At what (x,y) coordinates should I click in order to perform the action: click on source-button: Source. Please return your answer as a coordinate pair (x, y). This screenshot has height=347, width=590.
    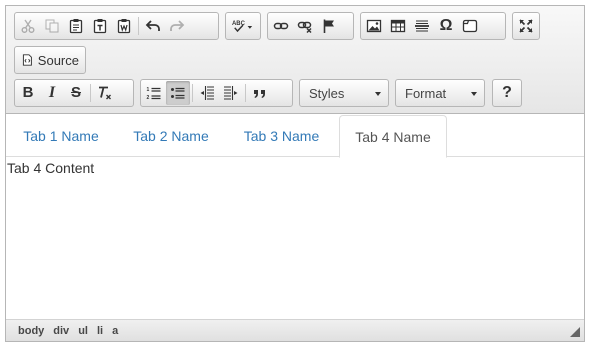
    Looking at the image, I should click on (50, 60).